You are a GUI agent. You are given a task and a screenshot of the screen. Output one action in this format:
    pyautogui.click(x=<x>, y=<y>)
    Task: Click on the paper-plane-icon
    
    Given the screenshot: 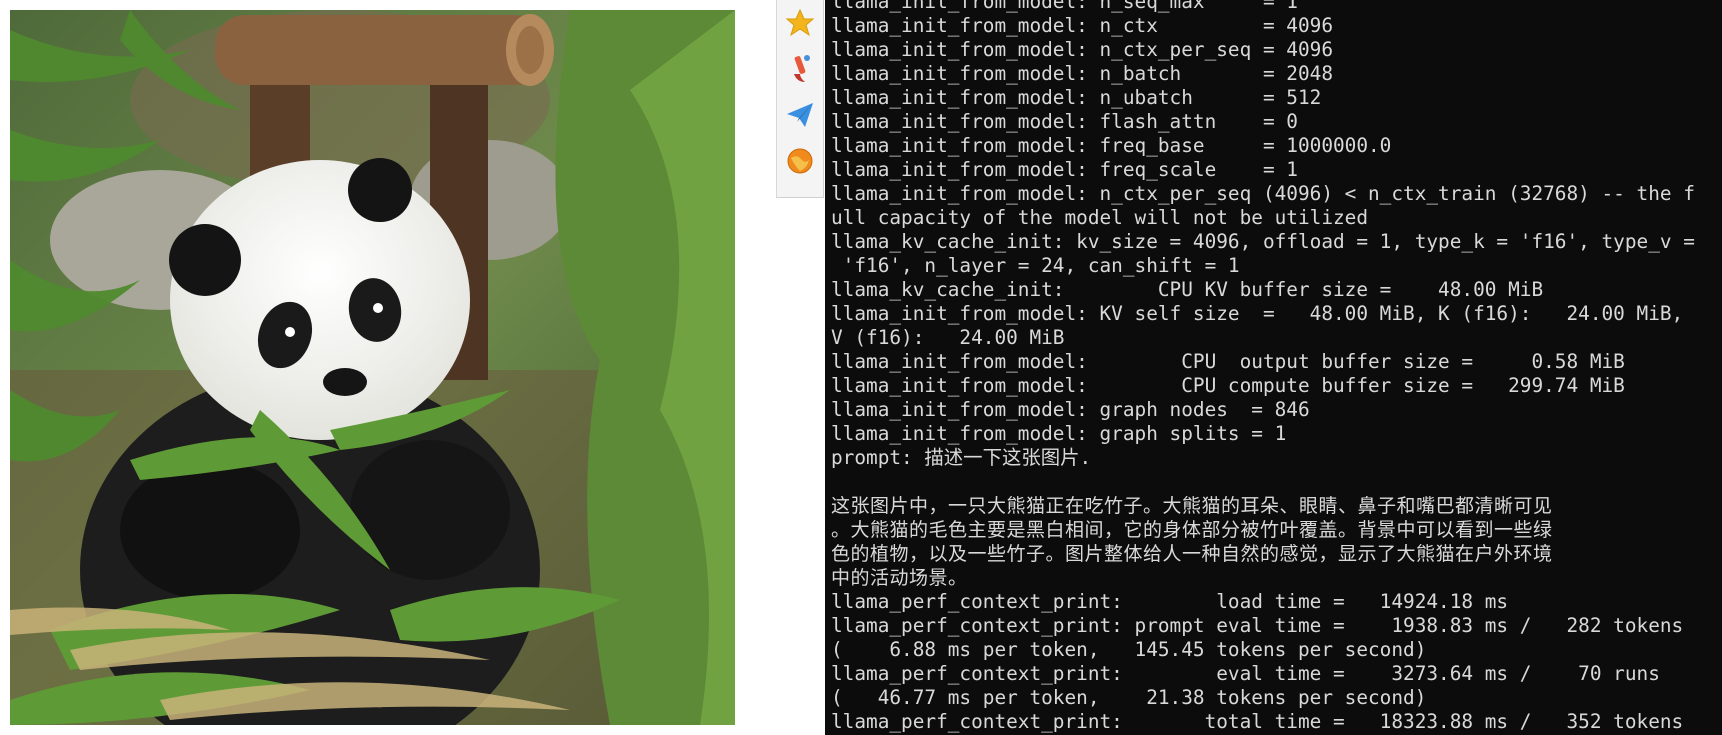 What is the action you would take?
    pyautogui.click(x=800, y=115)
    